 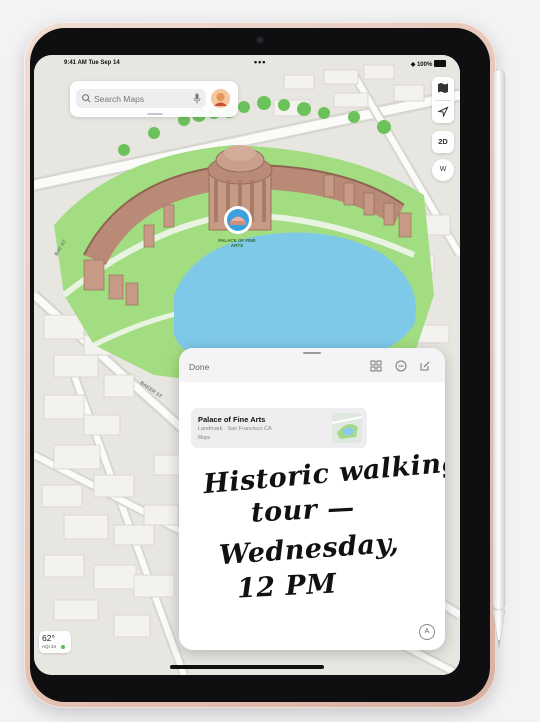 I want to click on aqi-label: AQI 34, so click(x=49, y=646).